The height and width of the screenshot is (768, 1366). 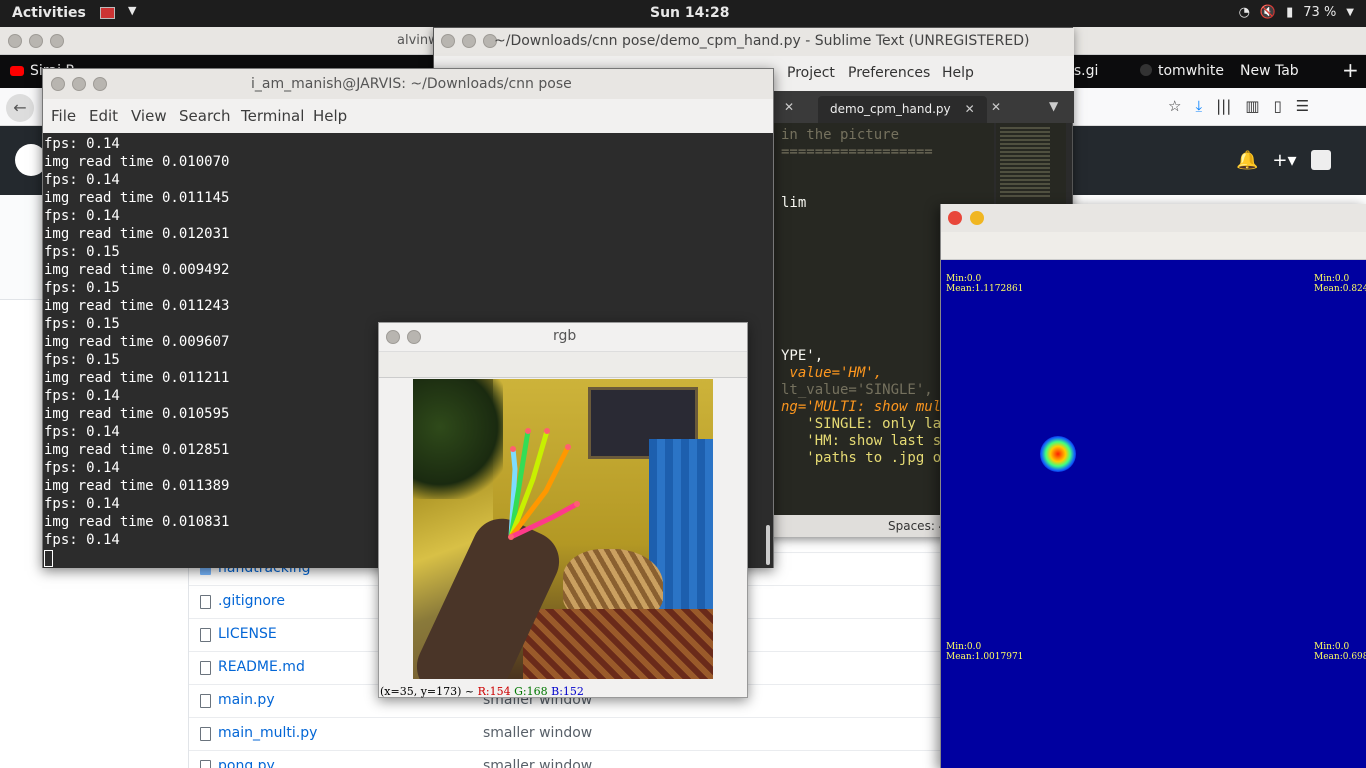 I want to click on terminal-line: img read time 0.010595, so click(x=137, y=414).